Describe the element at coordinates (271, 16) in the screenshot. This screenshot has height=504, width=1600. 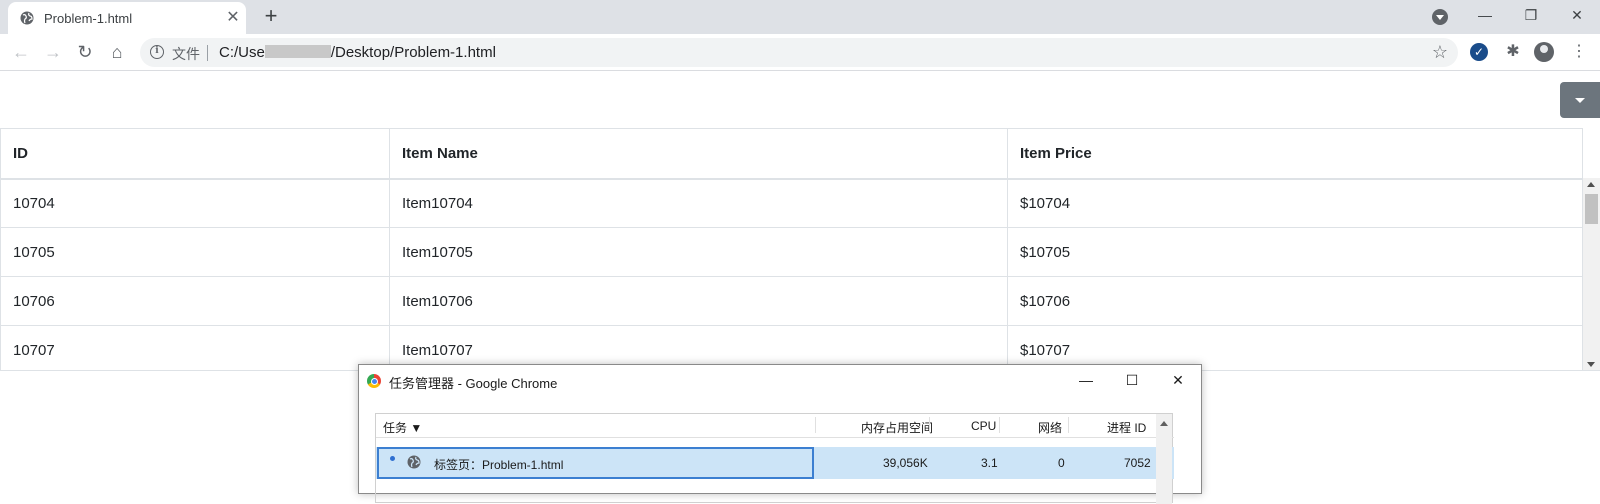
I see `new-tab-button: +` at that location.